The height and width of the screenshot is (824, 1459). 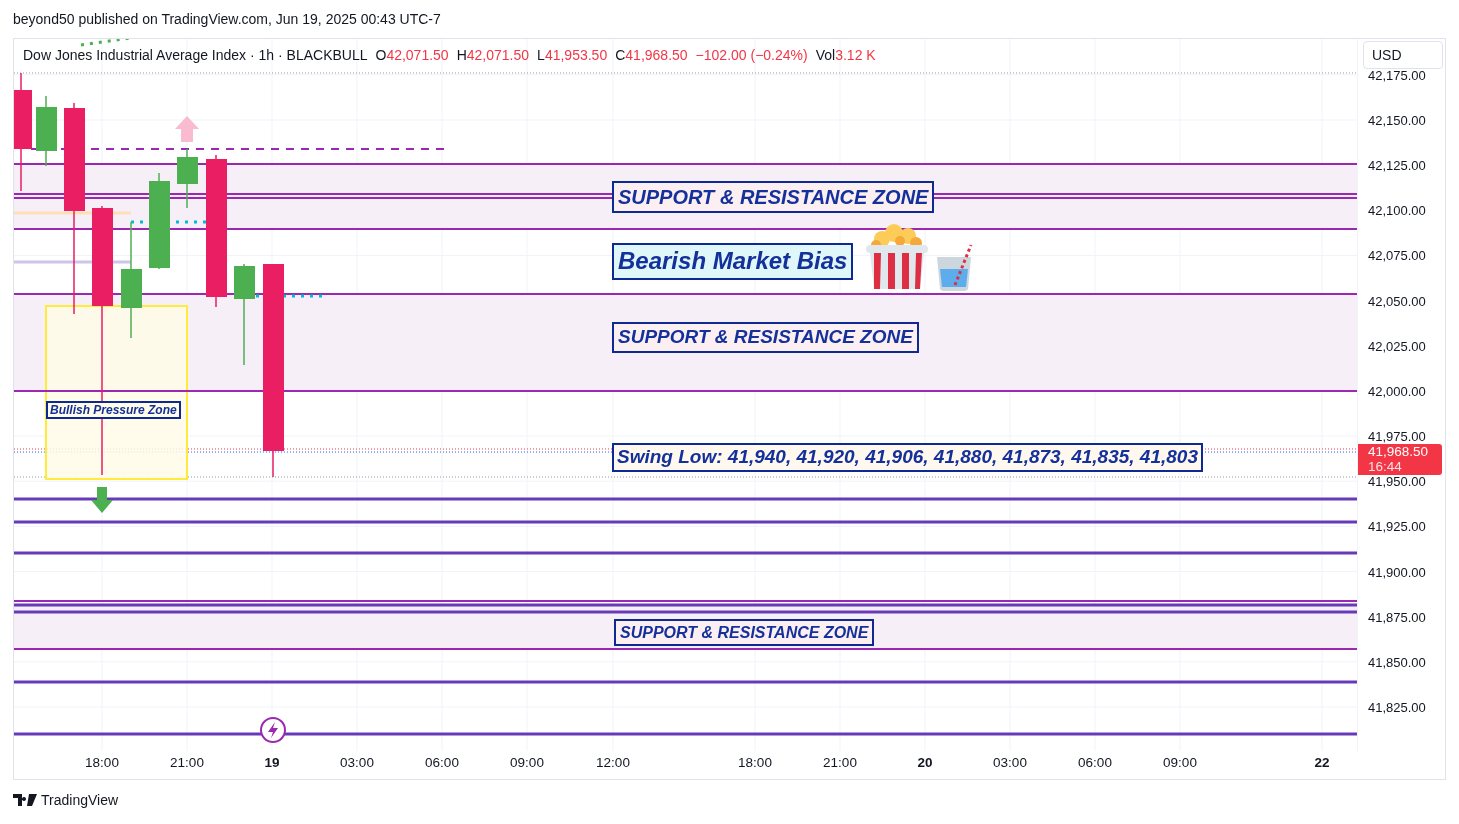 What do you see at coordinates (1397, 75) in the screenshot?
I see `price-tick: 42,175.00` at bounding box center [1397, 75].